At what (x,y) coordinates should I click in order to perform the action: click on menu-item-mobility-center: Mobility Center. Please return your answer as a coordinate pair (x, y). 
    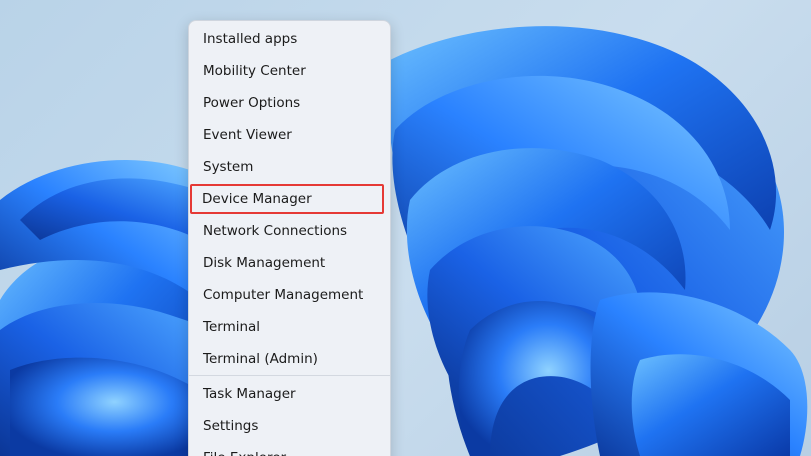
    Looking at the image, I should click on (289, 71).